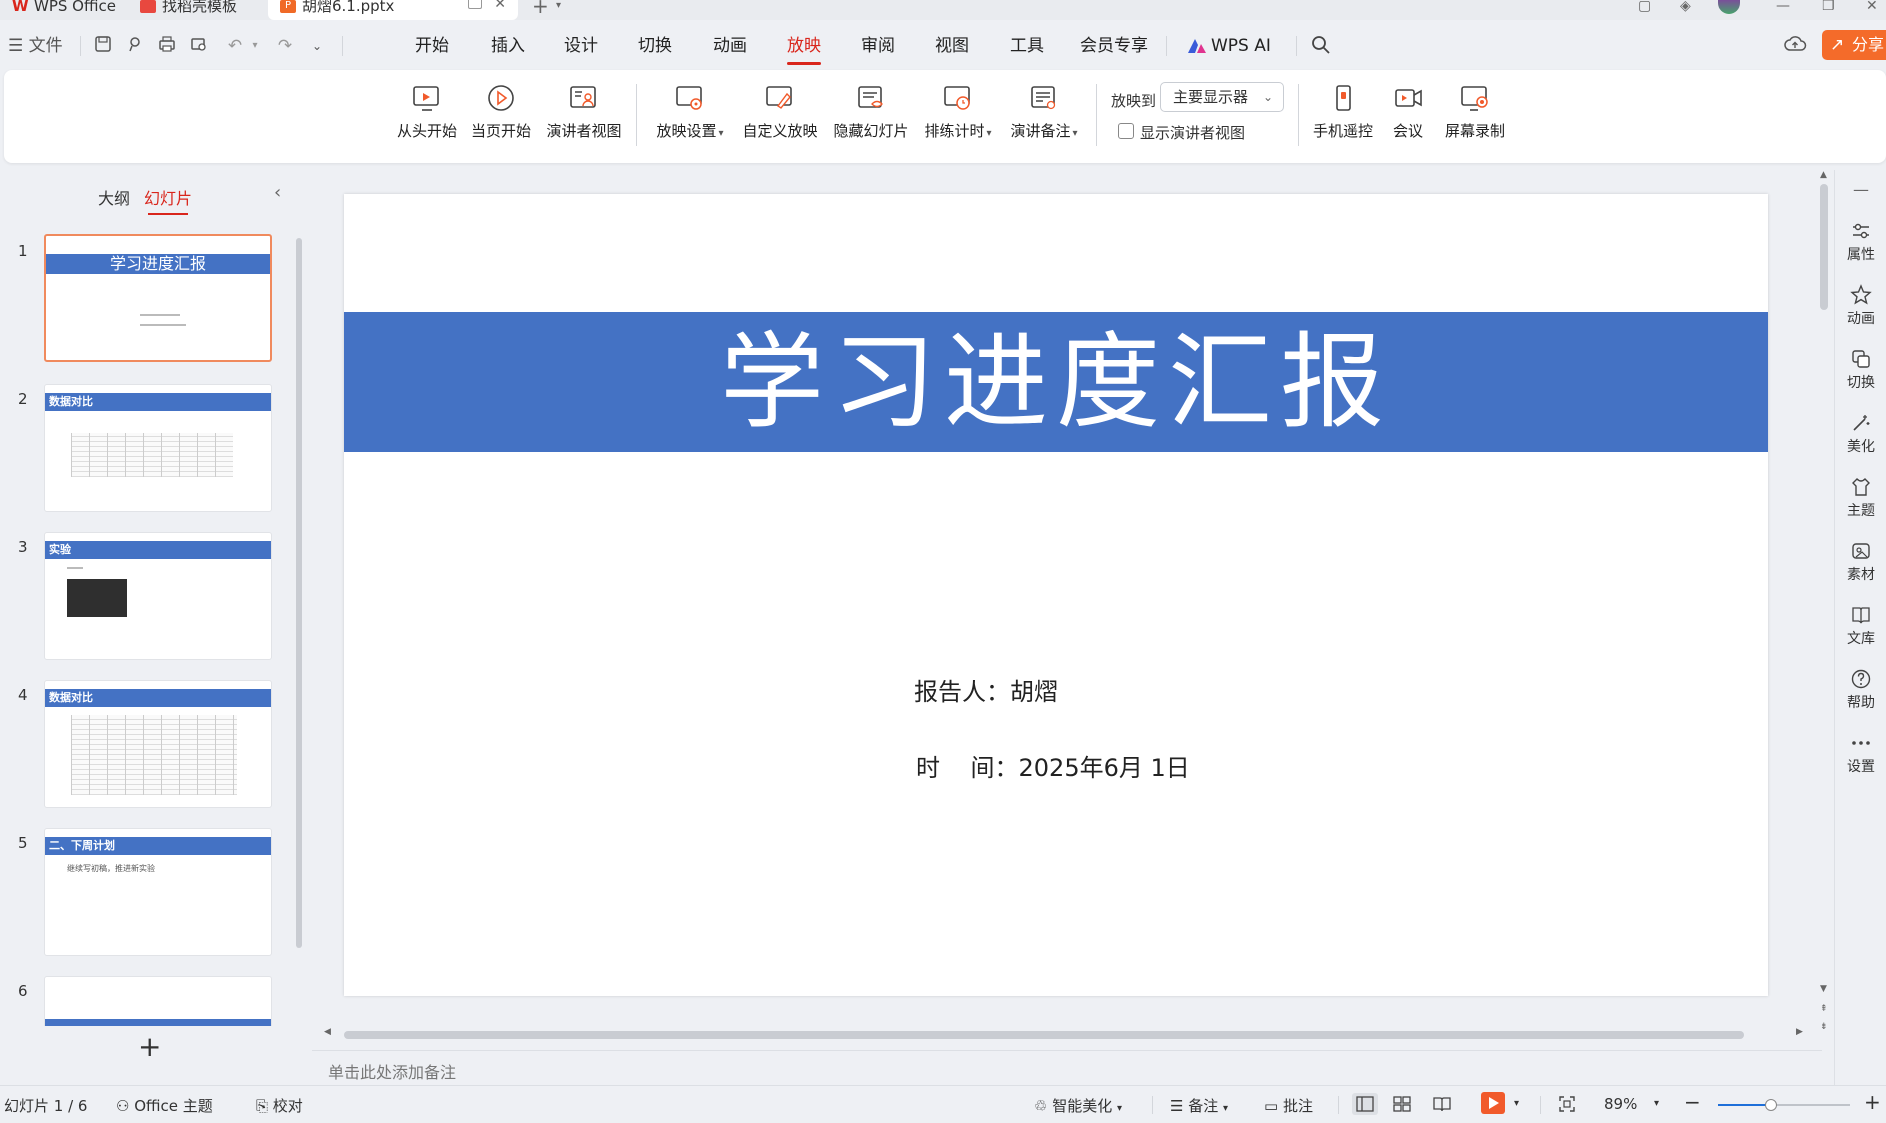 This screenshot has width=1886, height=1123. What do you see at coordinates (1343, 112) in the screenshot?
I see `phone-remote-button: 手机遥控` at bounding box center [1343, 112].